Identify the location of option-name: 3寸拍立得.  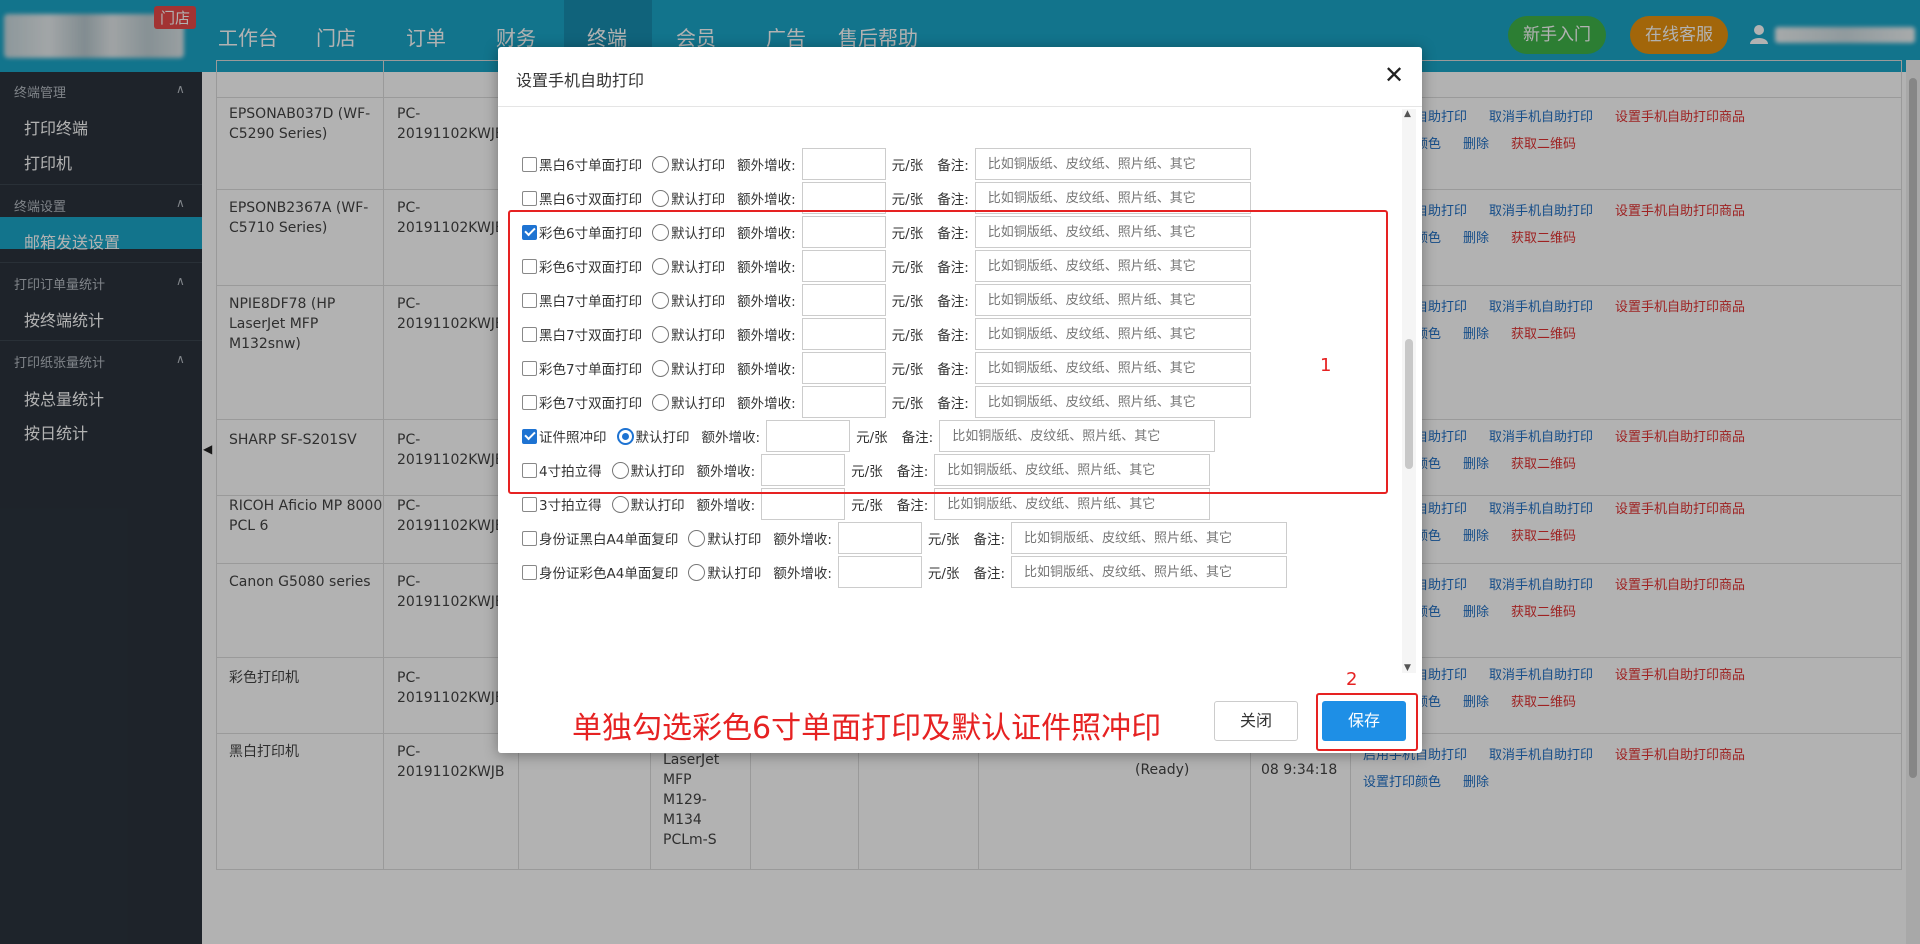
(570, 506).